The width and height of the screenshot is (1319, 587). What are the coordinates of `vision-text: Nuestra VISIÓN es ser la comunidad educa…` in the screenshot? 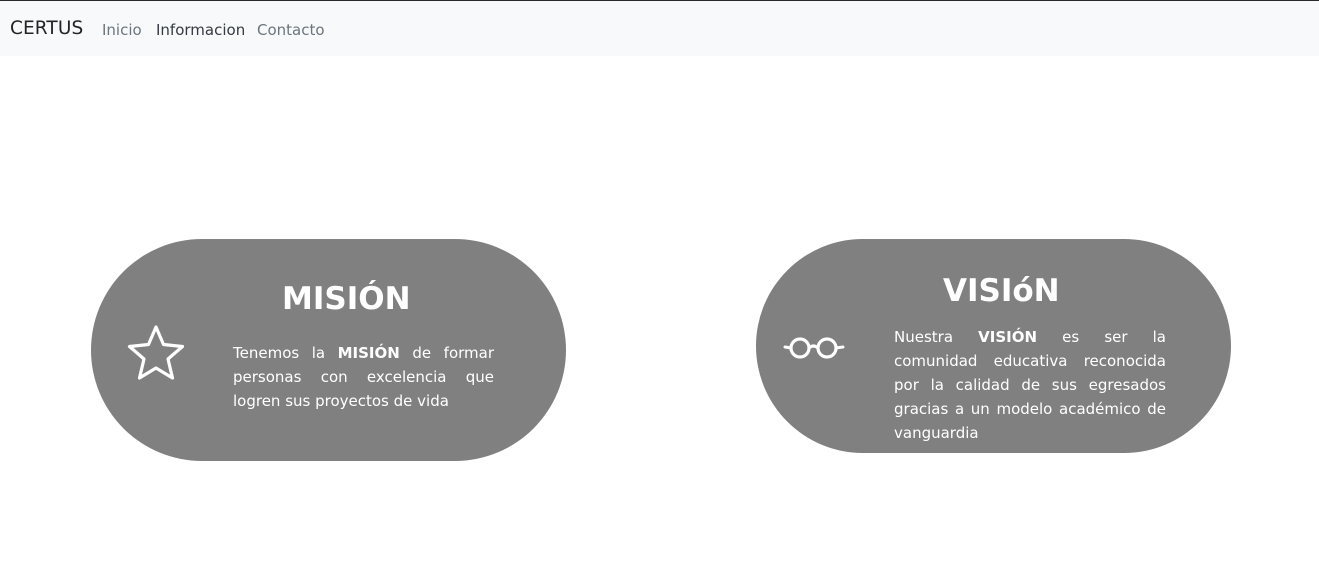 It's located at (1030, 385).